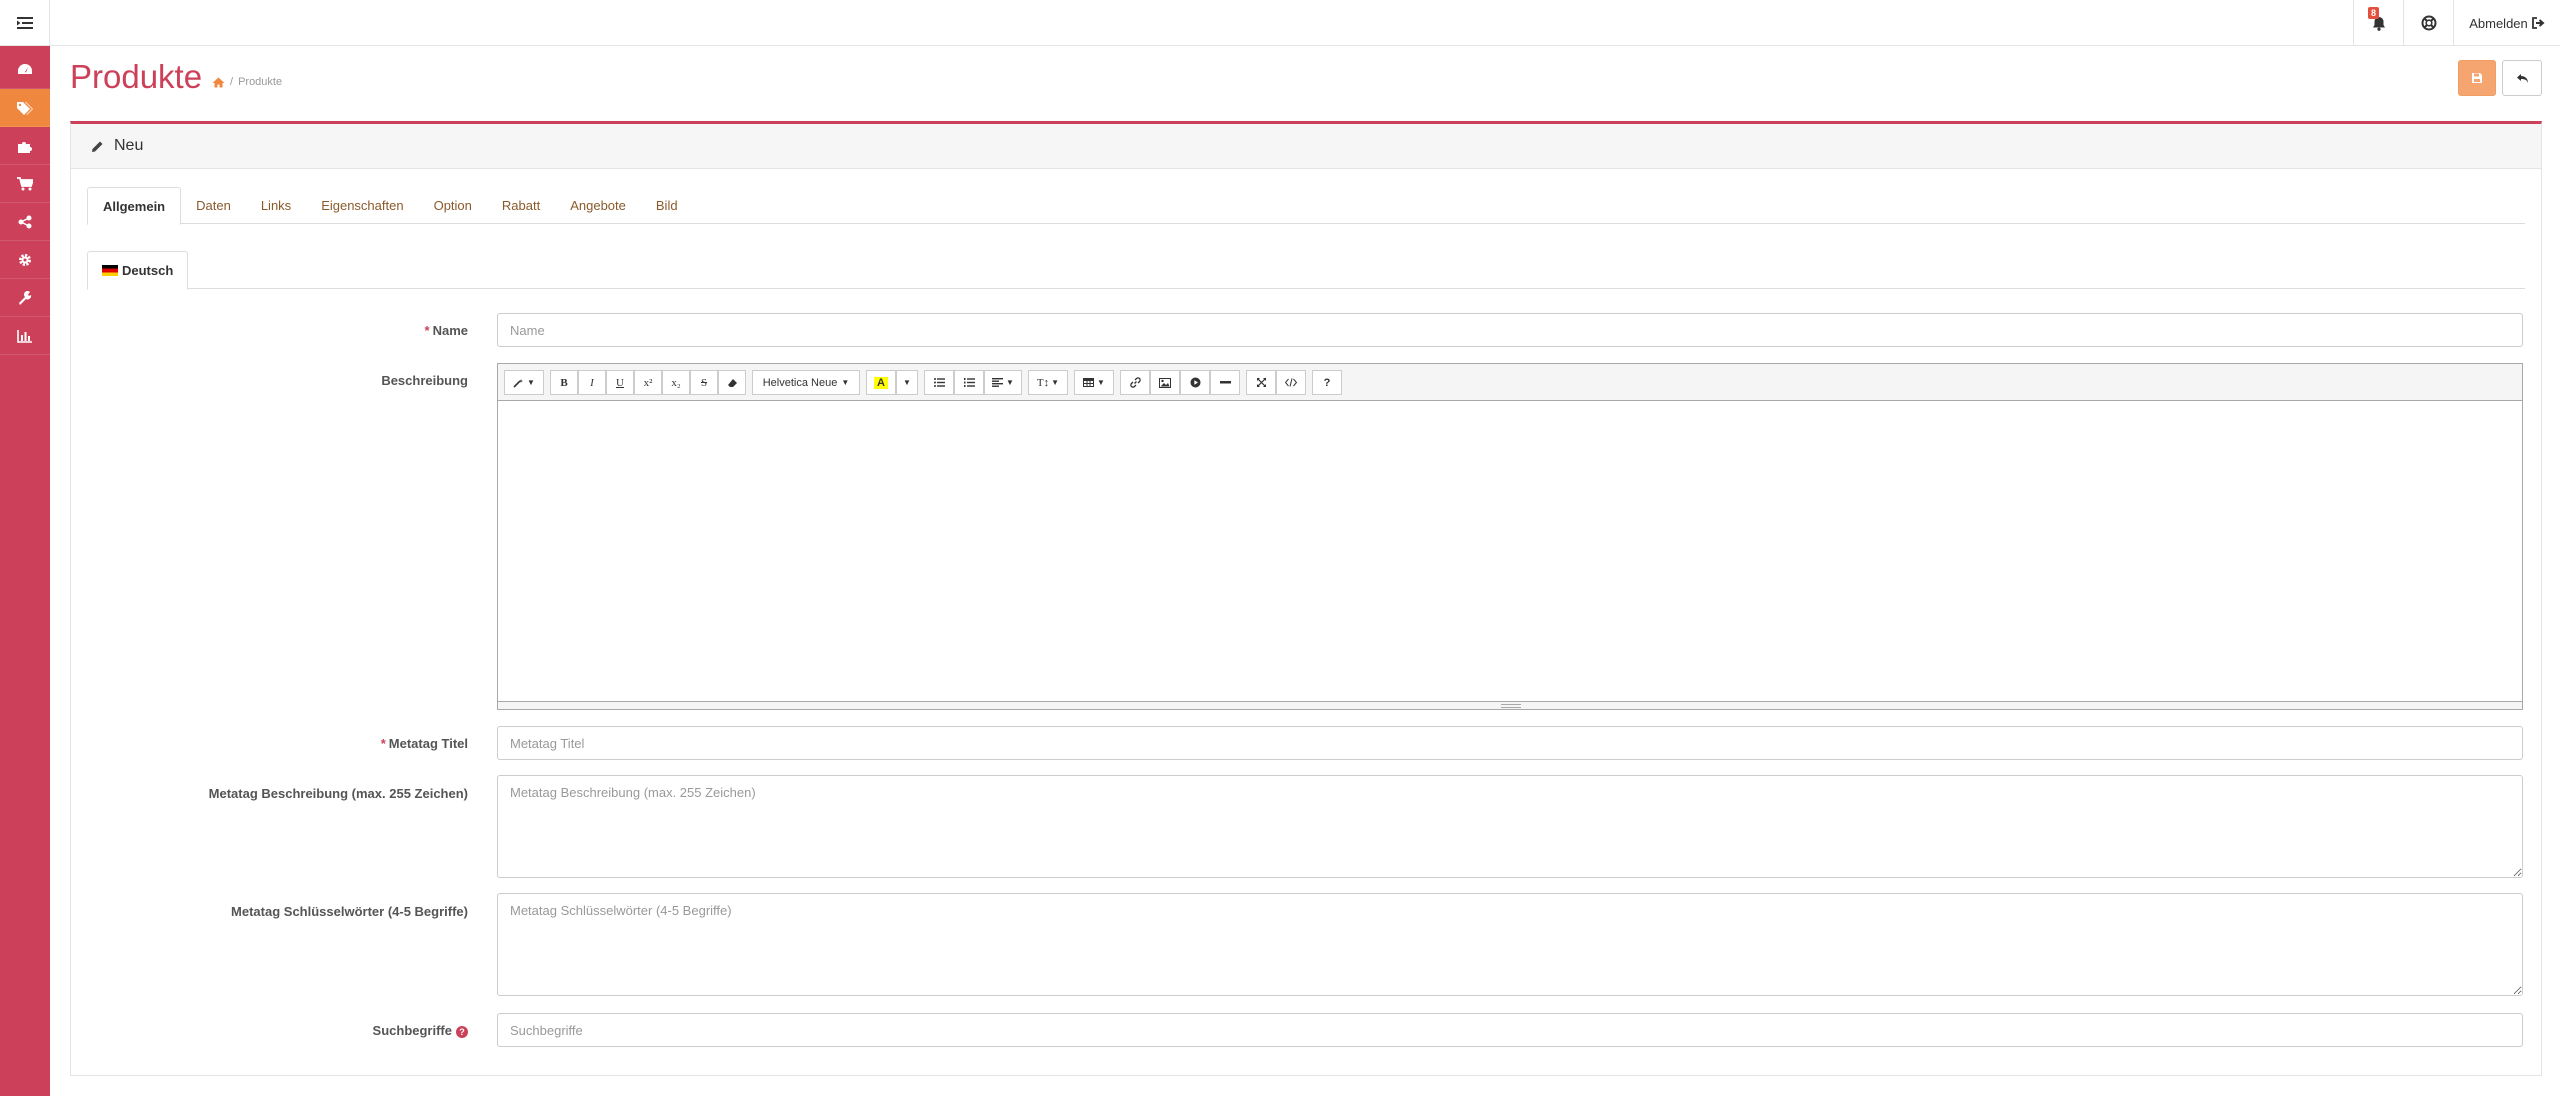  What do you see at coordinates (598, 205) in the screenshot?
I see `tab-angebote: Angebote` at bounding box center [598, 205].